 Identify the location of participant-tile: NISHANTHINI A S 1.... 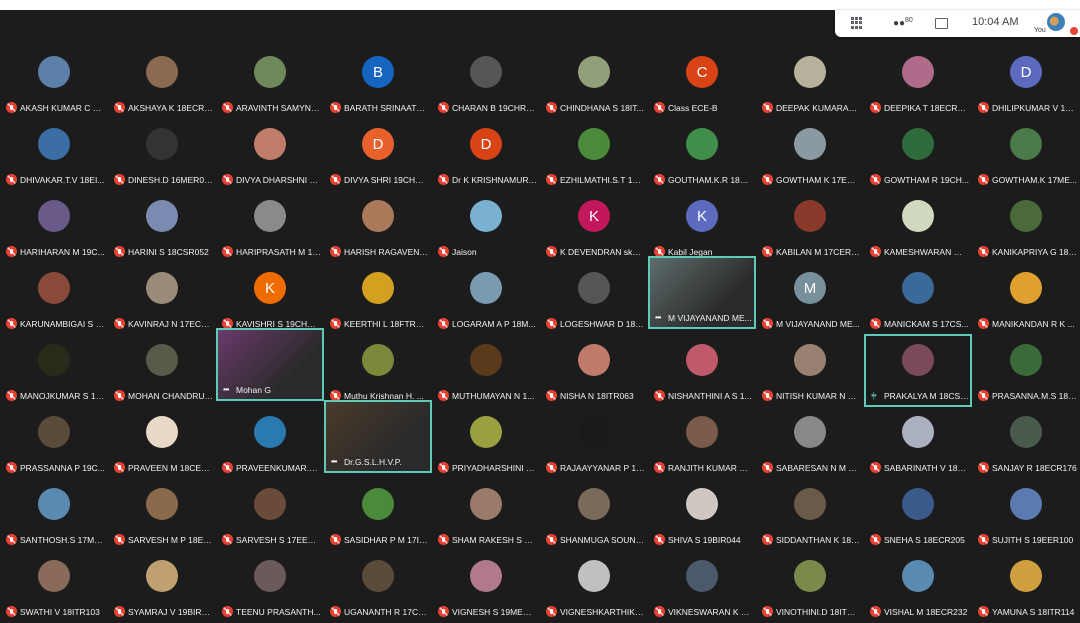
(702, 370).